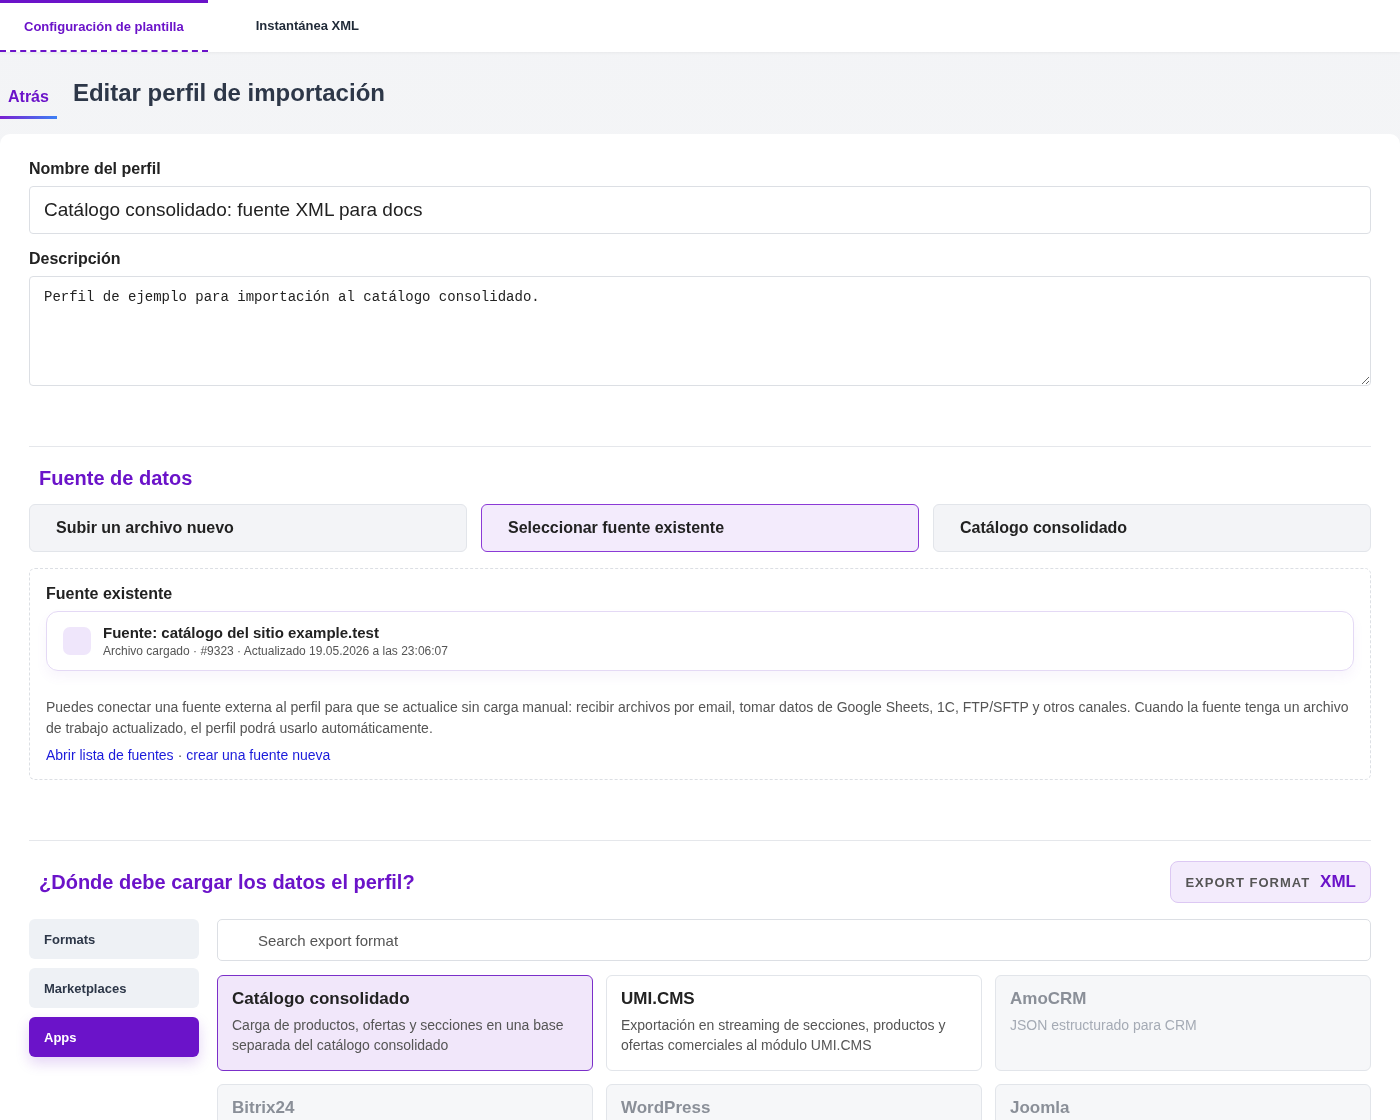 The width and height of the screenshot is (1400, 1120). Describe the element at coordinates (1152, 528) in the screenshot. I see `source-option: Catálogo consolidado` at that location.